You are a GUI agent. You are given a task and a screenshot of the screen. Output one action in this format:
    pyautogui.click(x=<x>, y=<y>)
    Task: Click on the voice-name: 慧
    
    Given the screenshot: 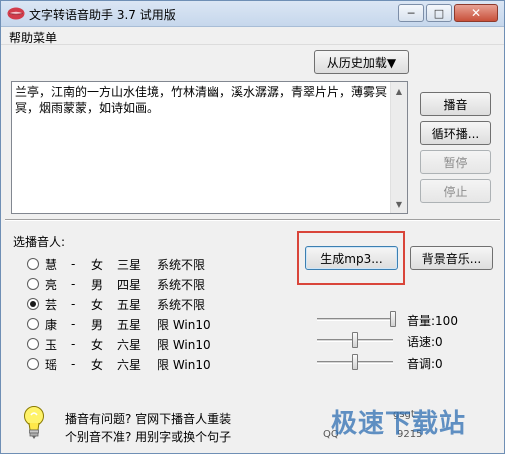 What is the action you would take?
    pyautogui.click(x=51, y=264)
    